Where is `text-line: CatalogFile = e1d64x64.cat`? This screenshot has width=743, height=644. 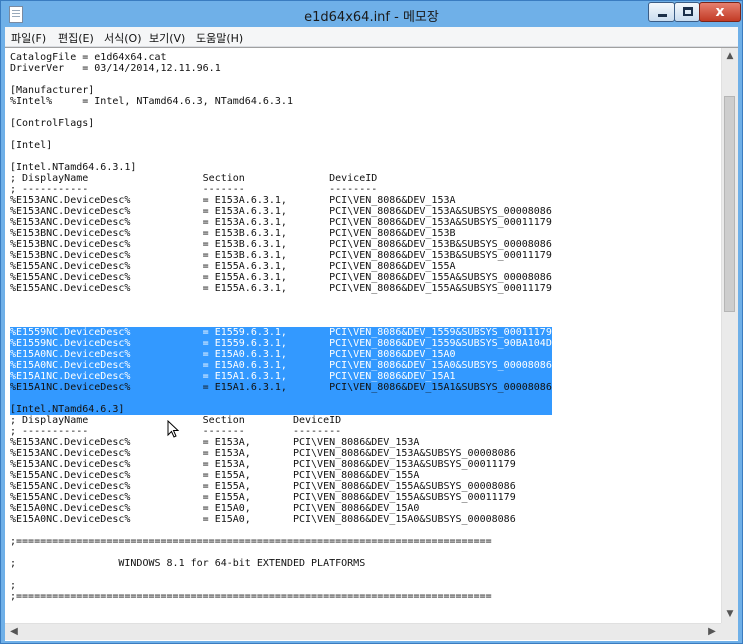 text-line: CatalogFile = e1d64x64.cat is located at coordinates (88, 57).